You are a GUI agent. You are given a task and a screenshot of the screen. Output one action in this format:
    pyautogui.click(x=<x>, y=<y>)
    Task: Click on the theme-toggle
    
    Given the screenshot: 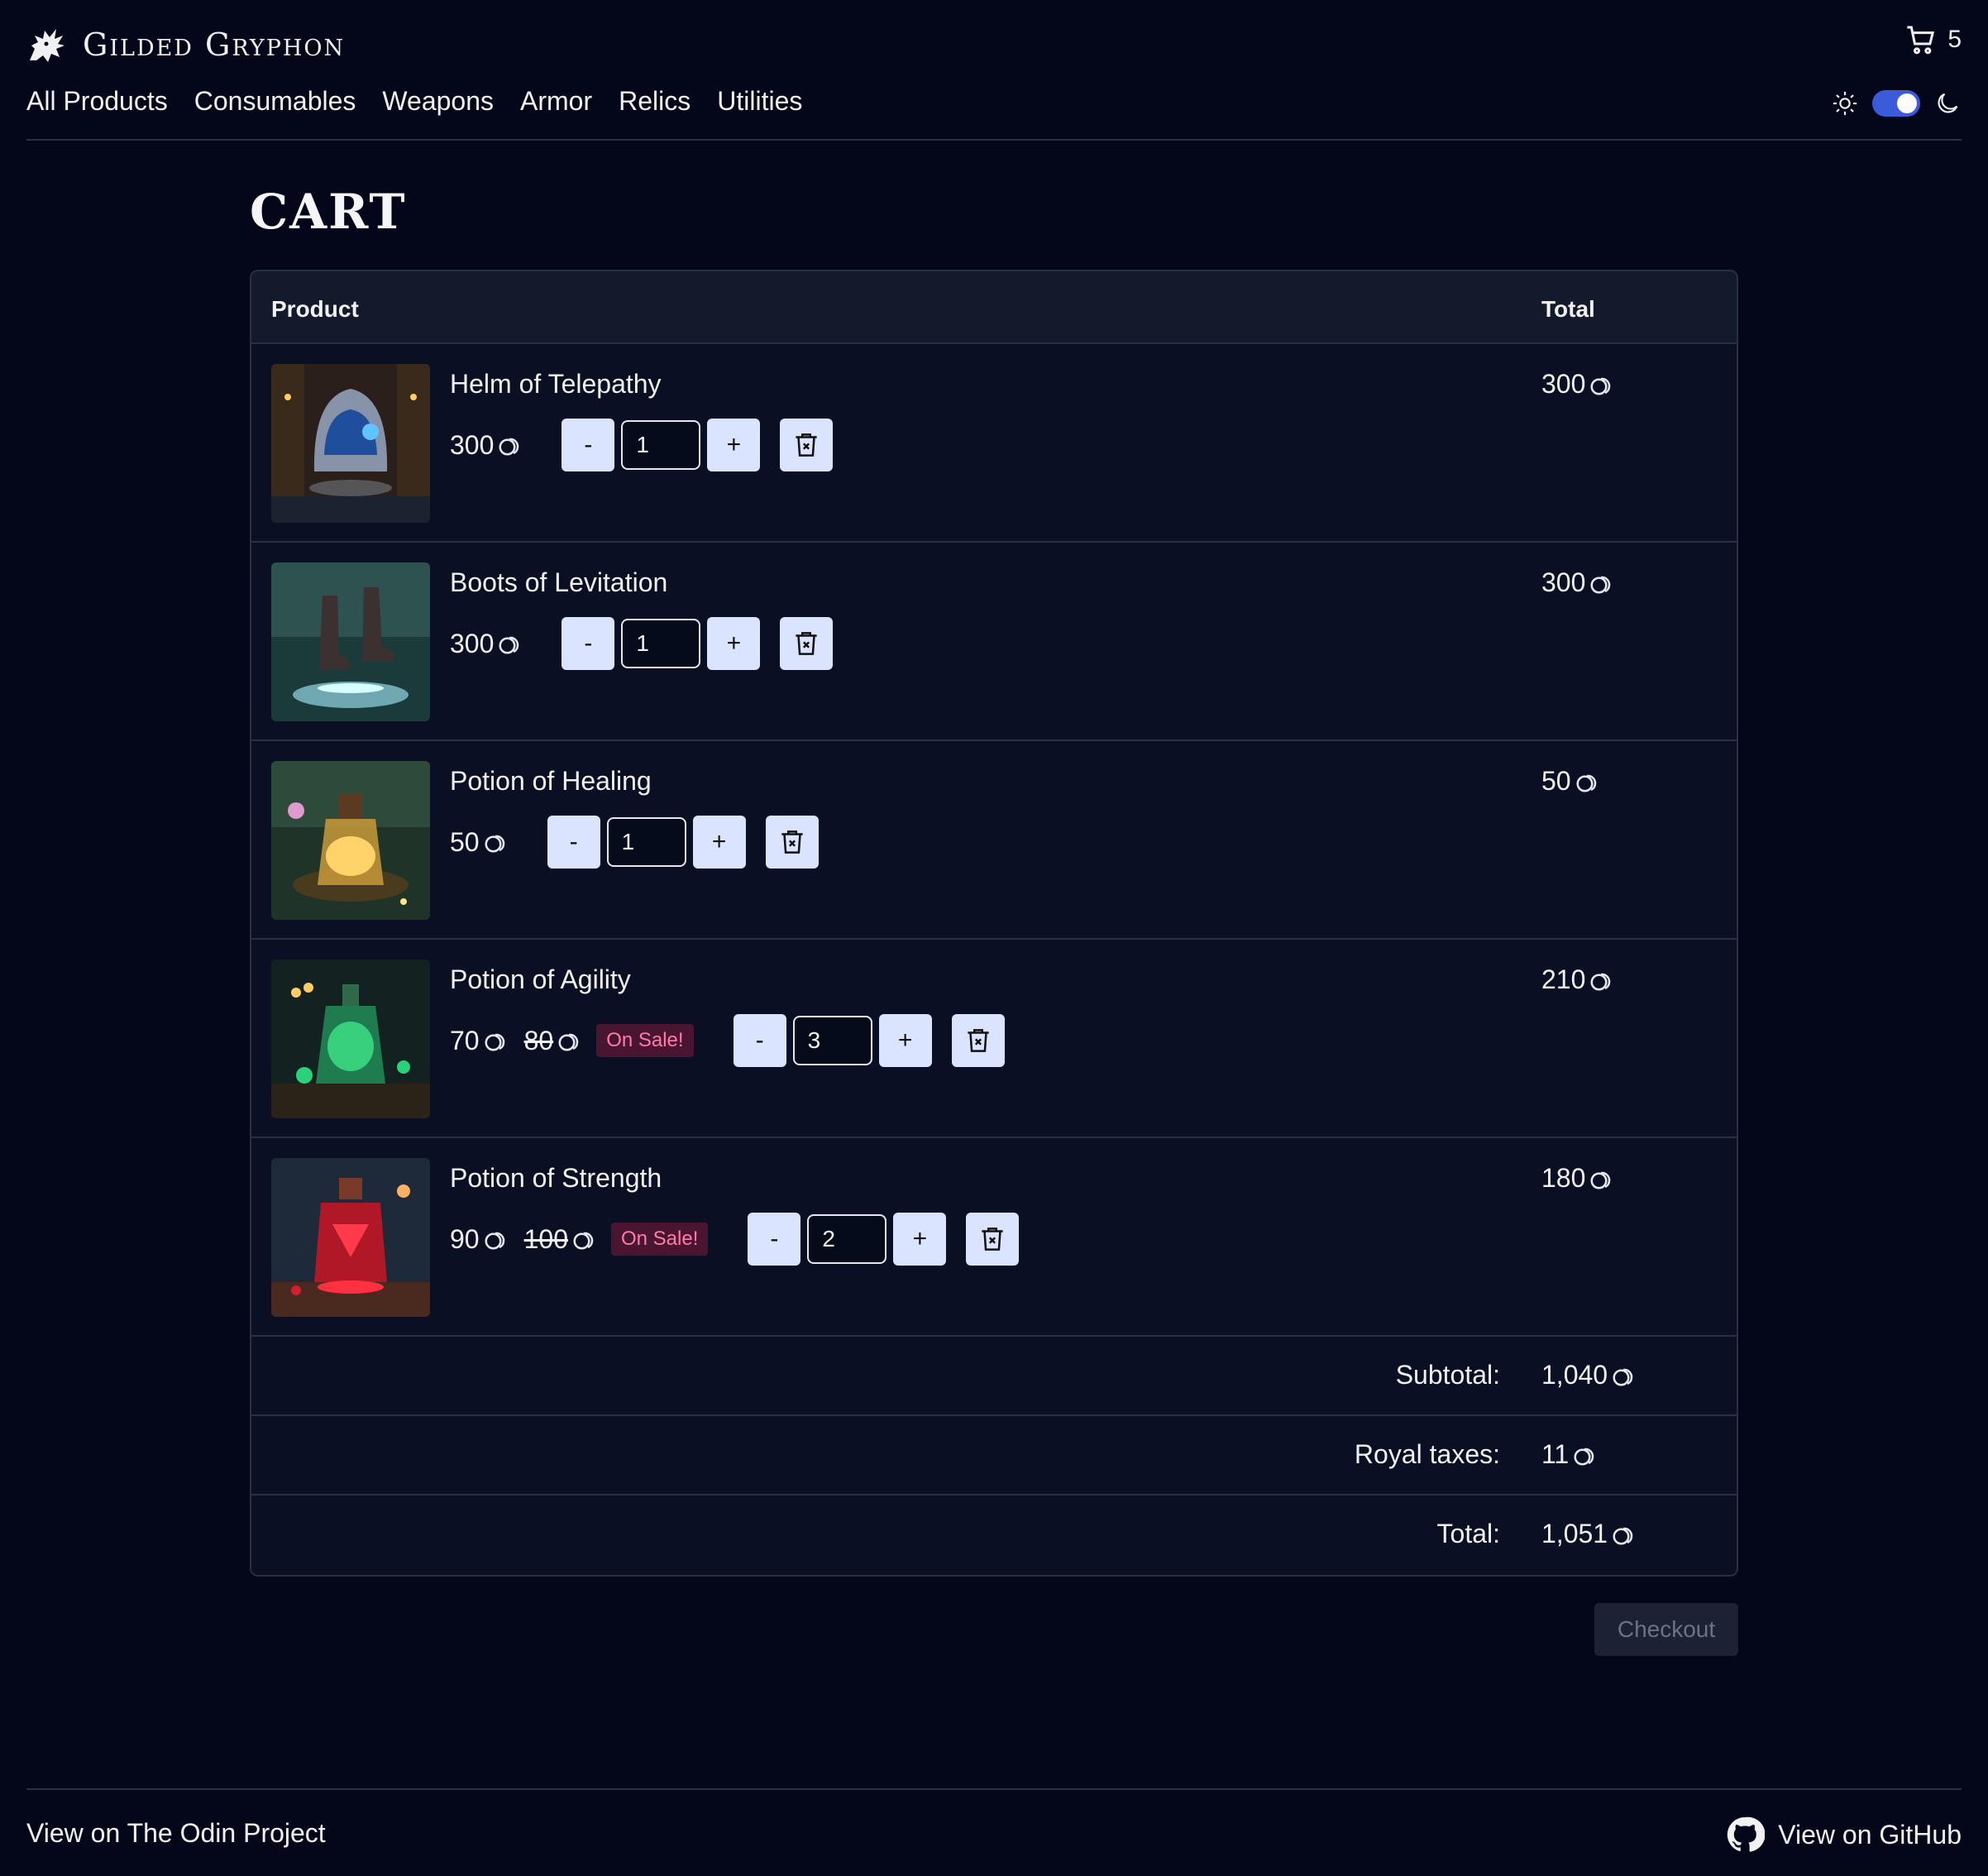 What is the action you would take?
    pyautogui.click(x=1896, y=103)
    